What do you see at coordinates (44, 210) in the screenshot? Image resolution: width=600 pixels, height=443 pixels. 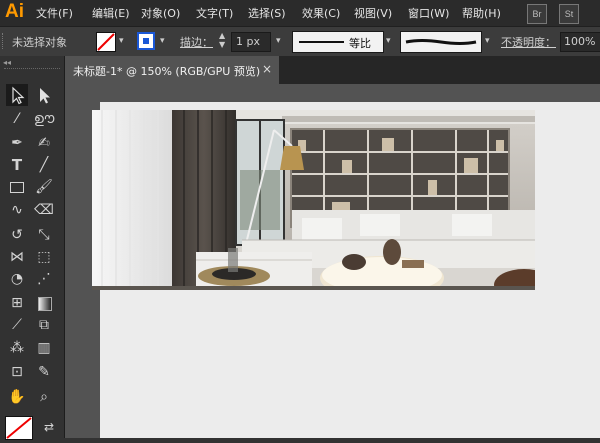 I see `eraser-tool-icon: ⌫` at bounding box center [44, 210].